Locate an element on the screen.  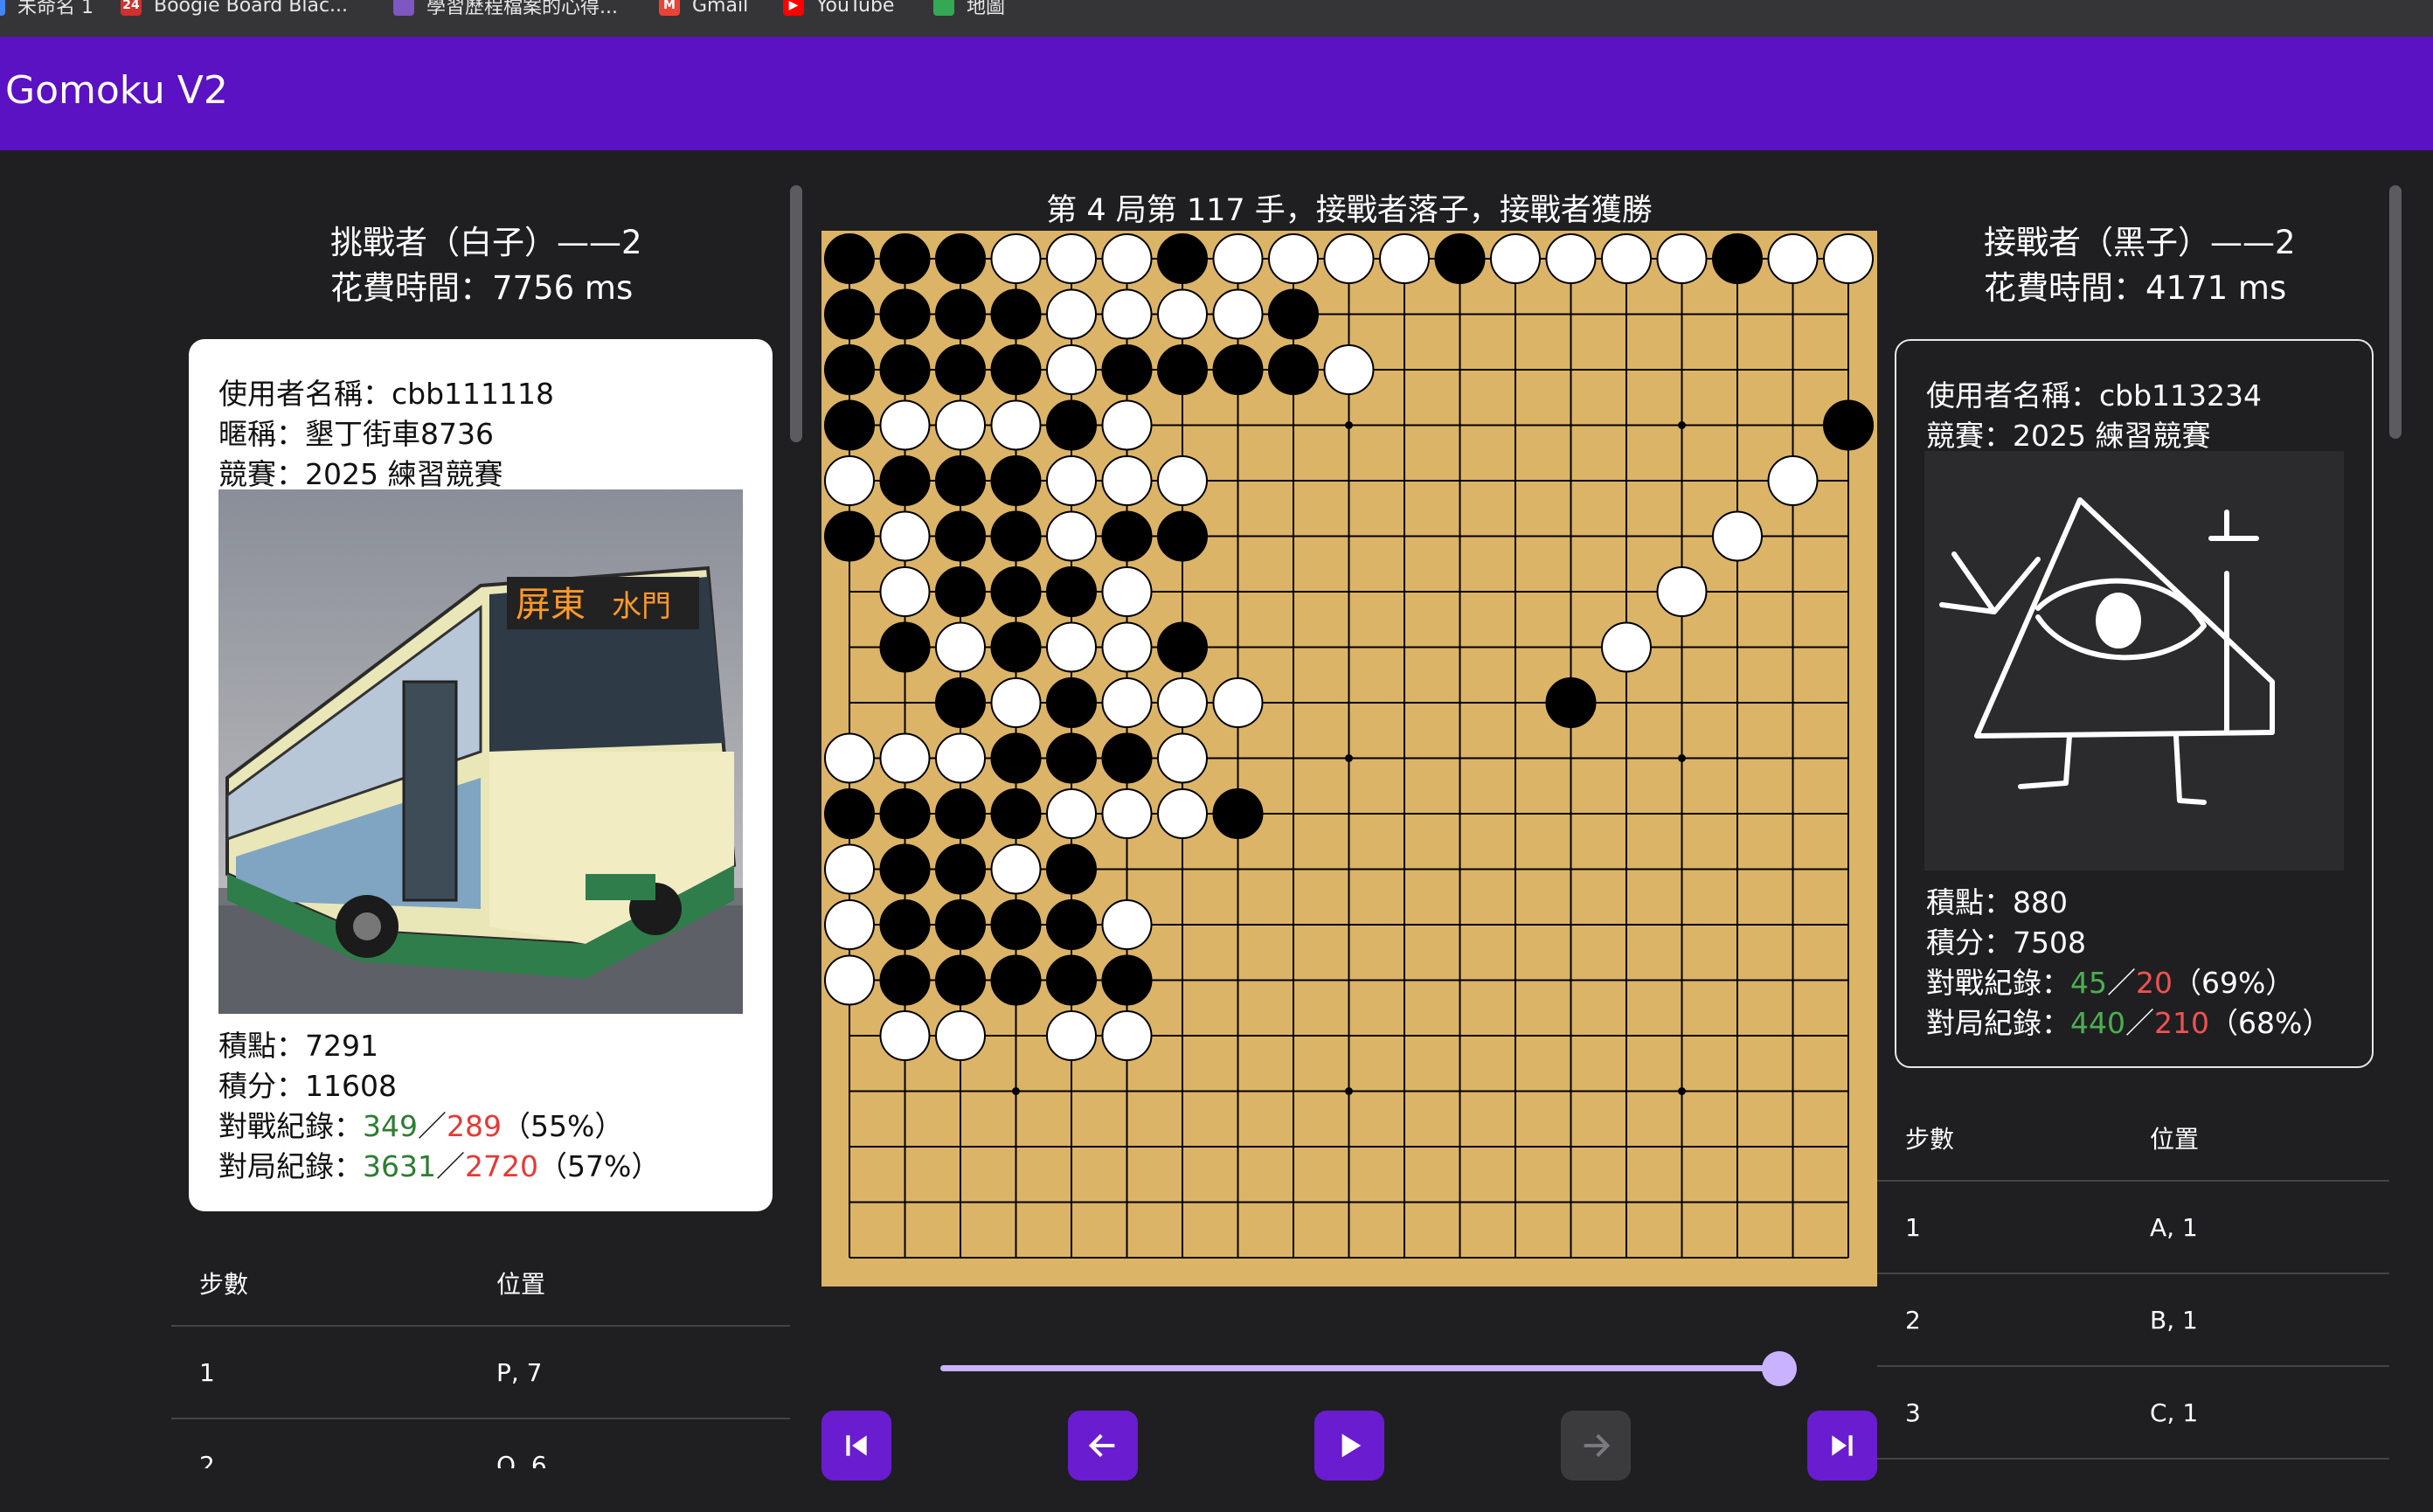
prev-move-button is located at coordinates (1103, 1446).